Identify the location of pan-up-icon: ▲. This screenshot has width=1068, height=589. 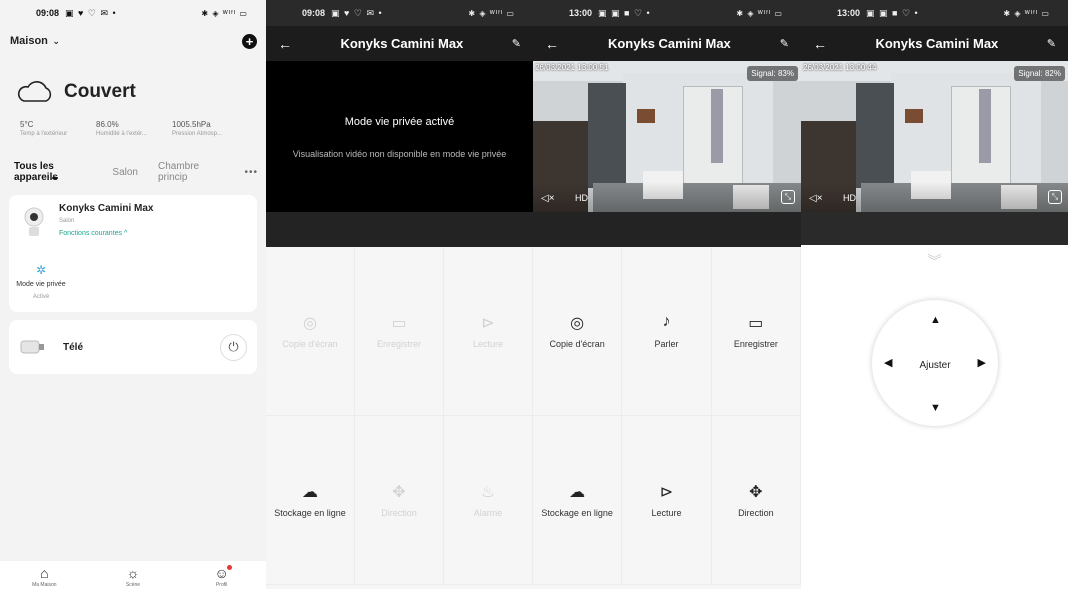
(935, 320).